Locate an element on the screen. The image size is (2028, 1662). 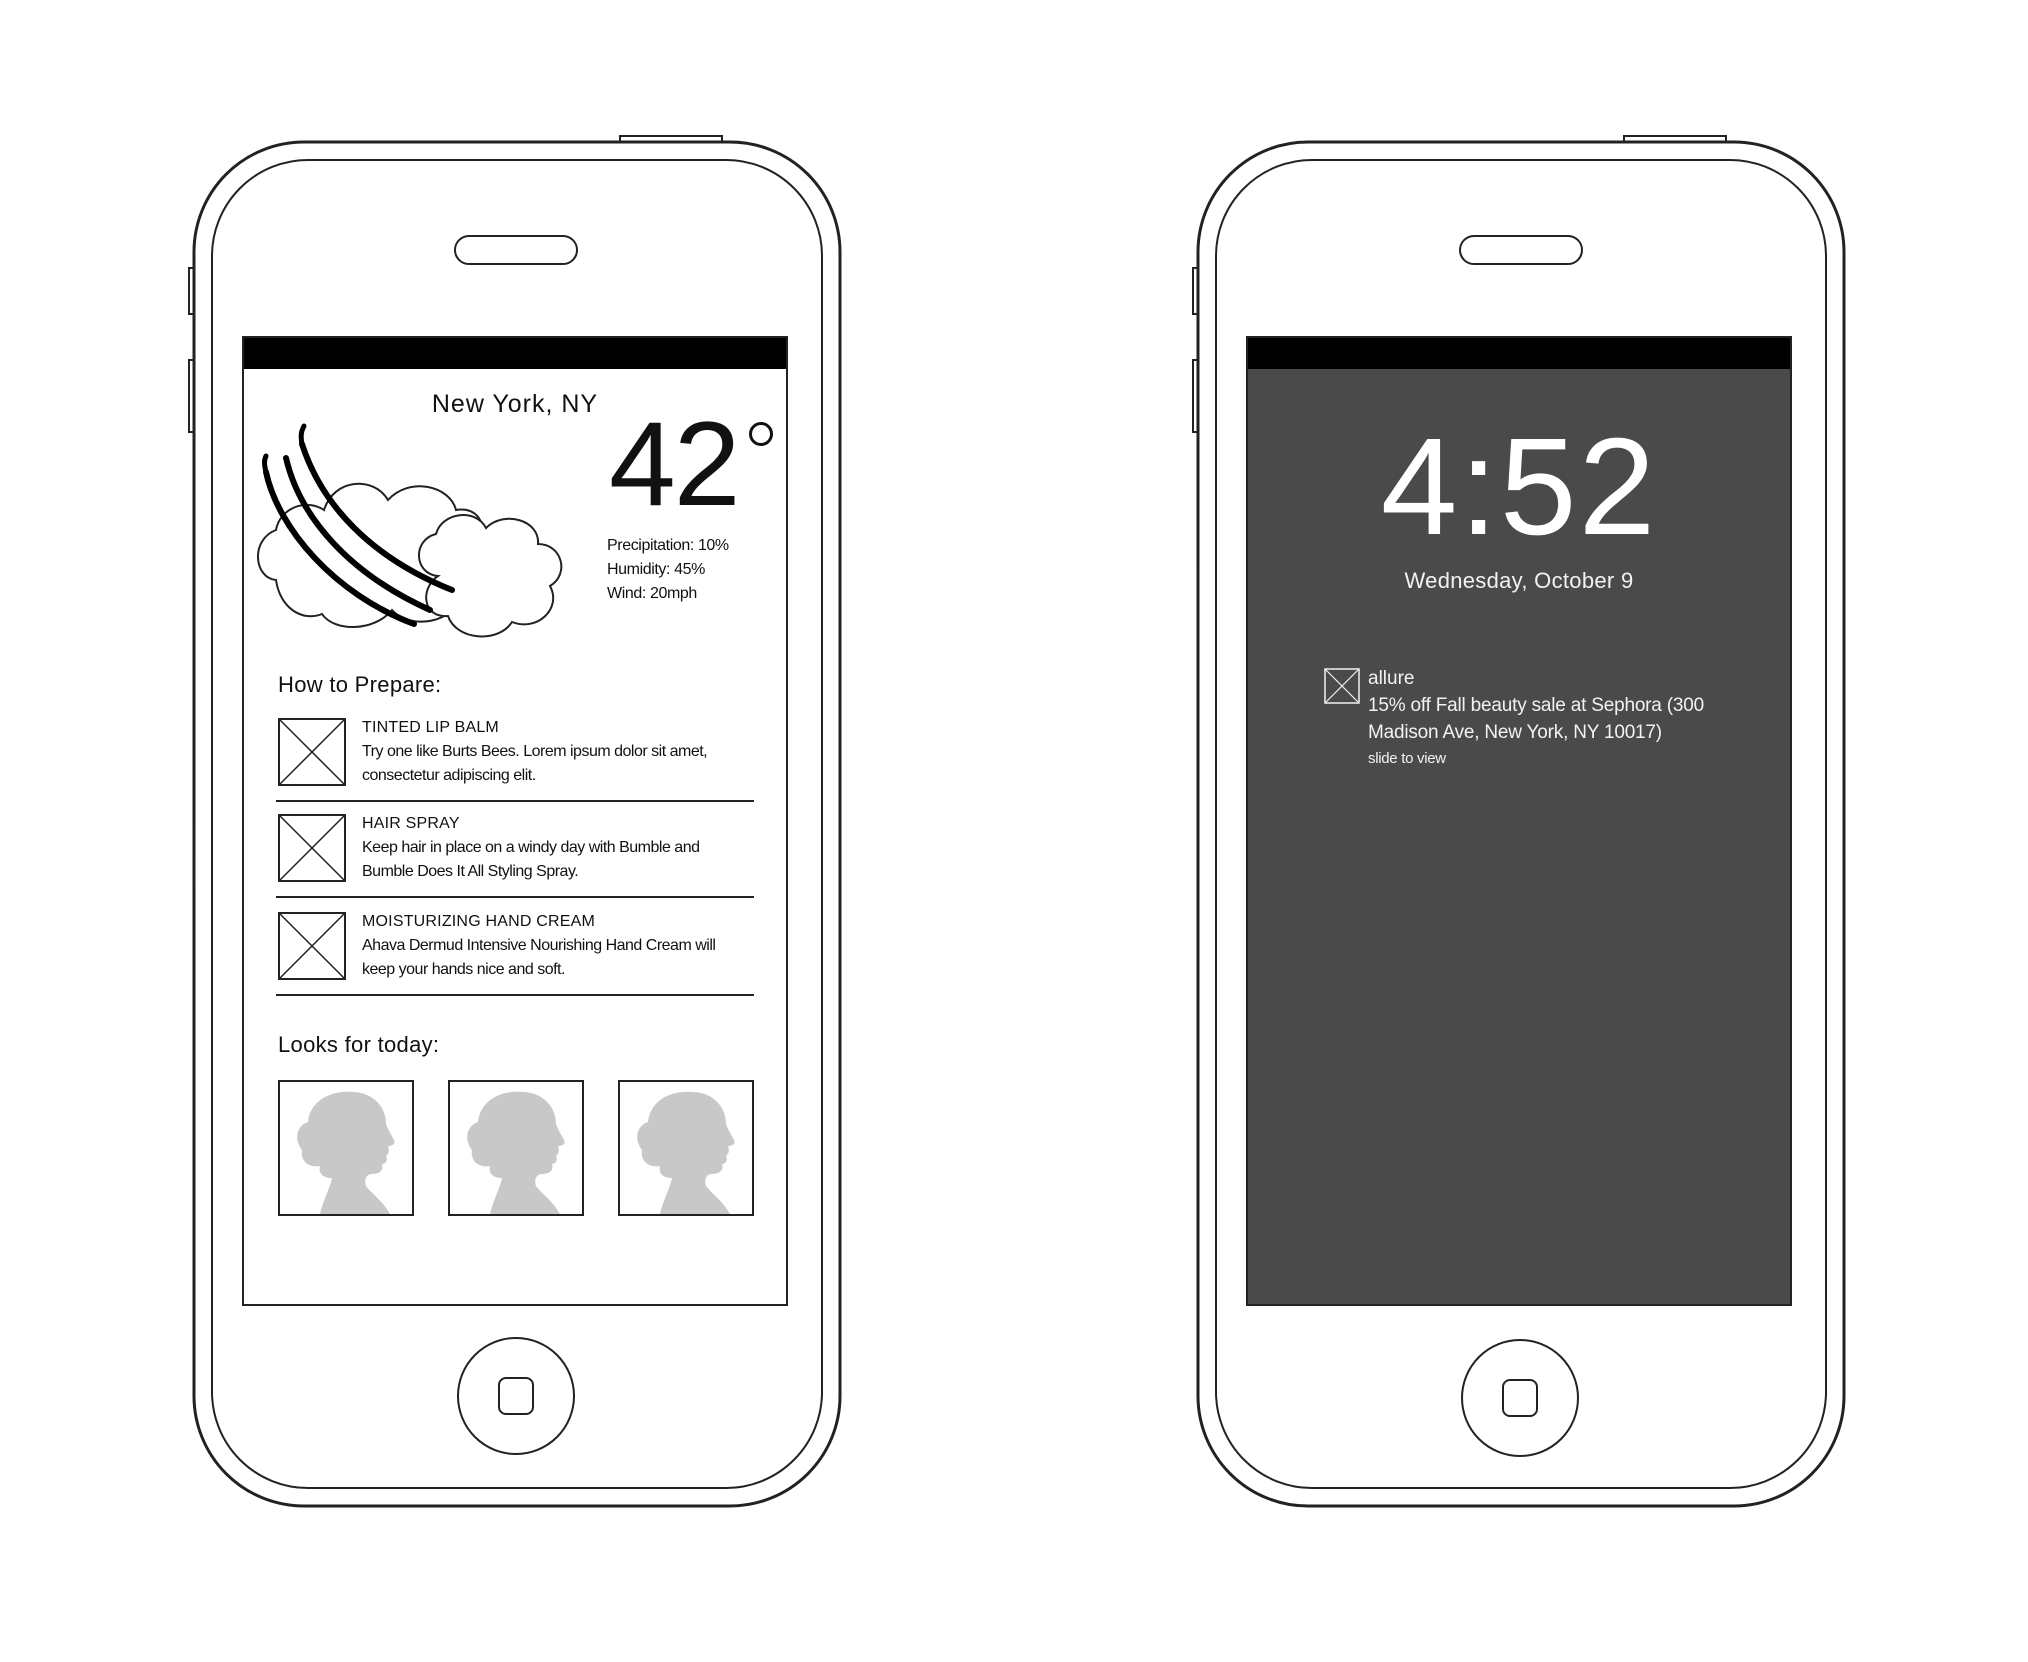
app-icon-placeholder is located at coordinates (1342, 686).